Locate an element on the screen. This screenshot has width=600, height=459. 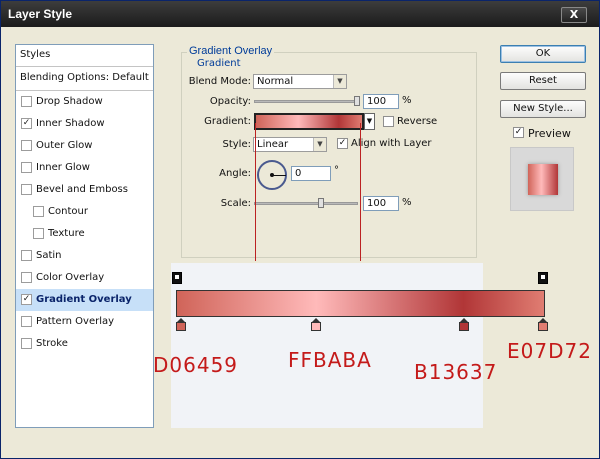
gradient-bar is located at coordinates (360, 303).